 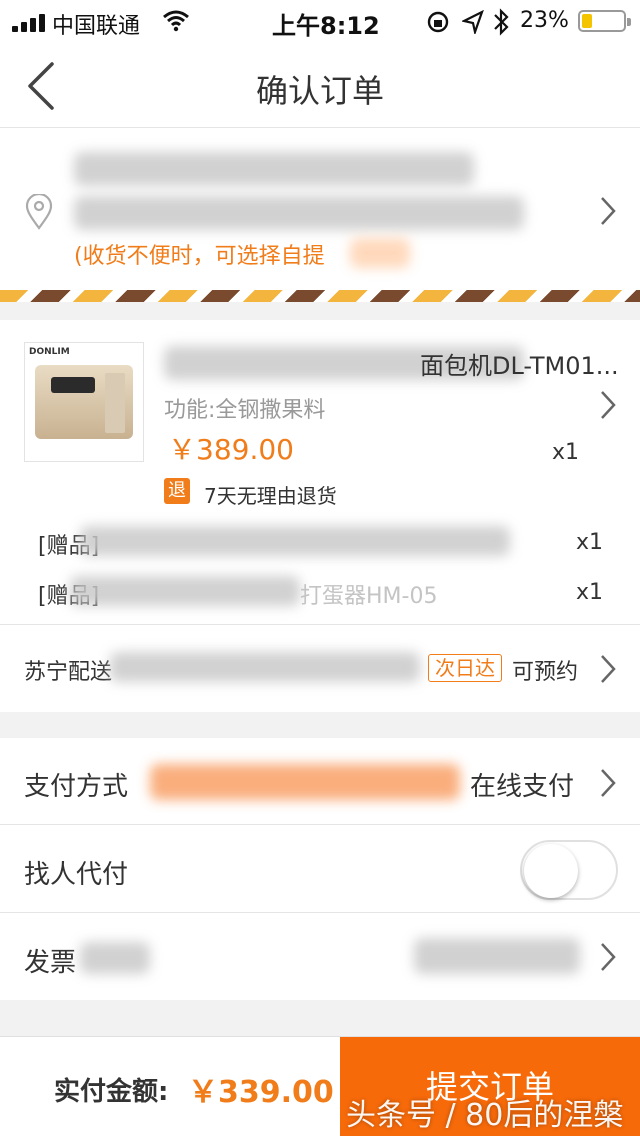 I want to click on redacted-address, so click(x=299, y=213).